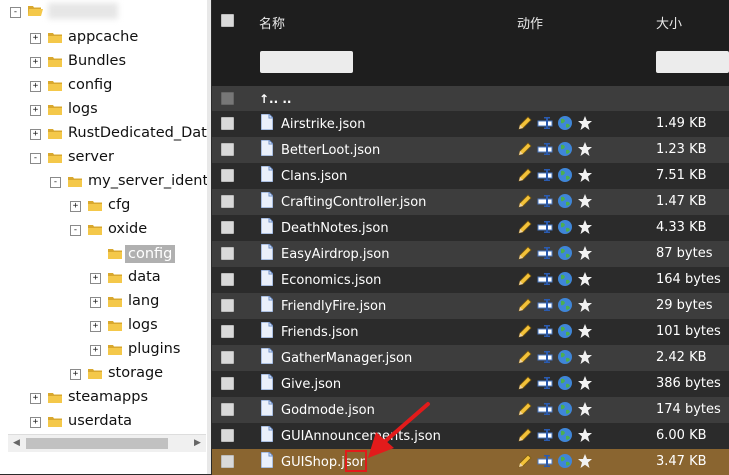  Describe the element at coordinates (470, 332) in the screenshot. I see `file-row: Friends.json 101 bytes` at that location.